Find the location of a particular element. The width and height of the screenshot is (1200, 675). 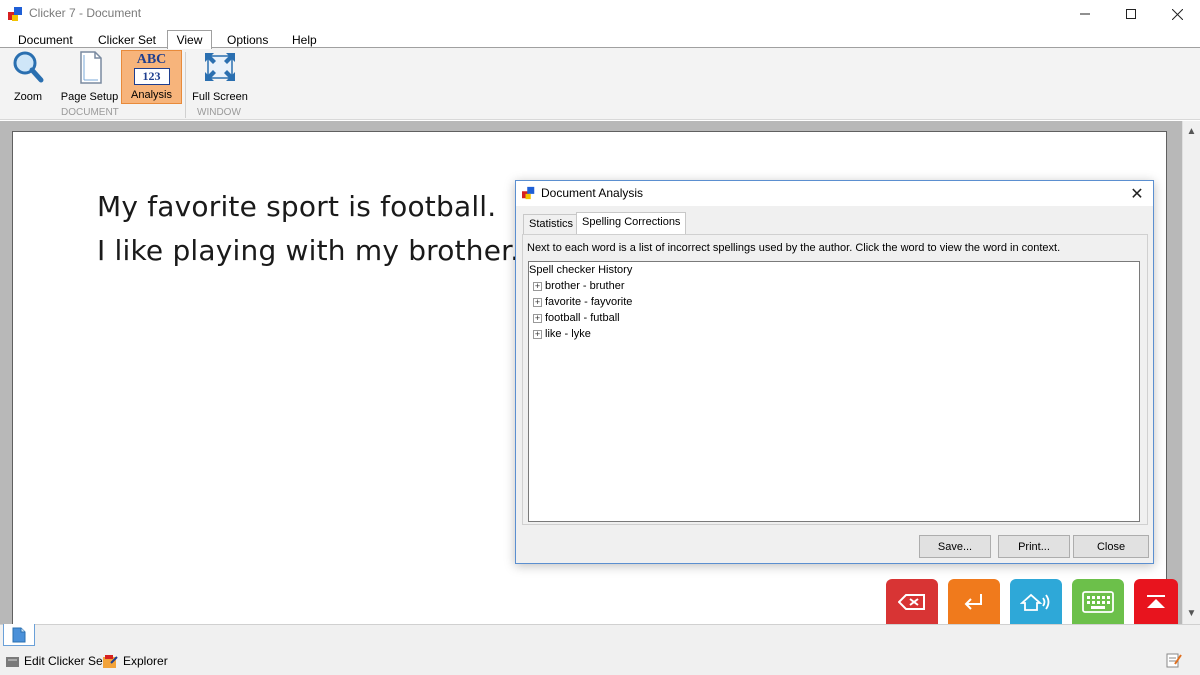

abc-123-icon: ABC 123 is located at coordinates (151, 68).